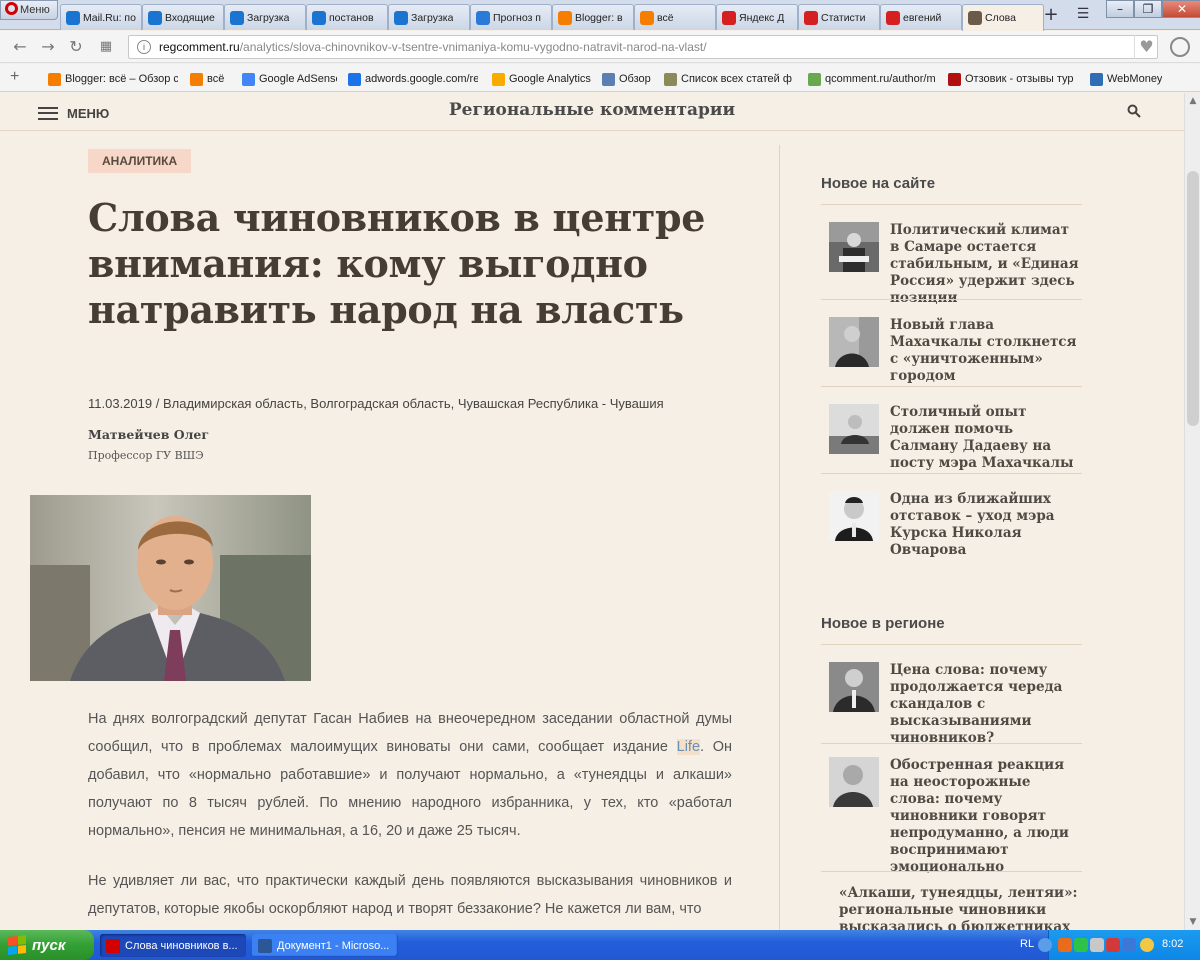 This screenshot has width=1200, height=960. What do you see at coordinates (511, 17) in the screenshot?
I see `browser-tab: Прогноз п` at bounding box center [511, 17].